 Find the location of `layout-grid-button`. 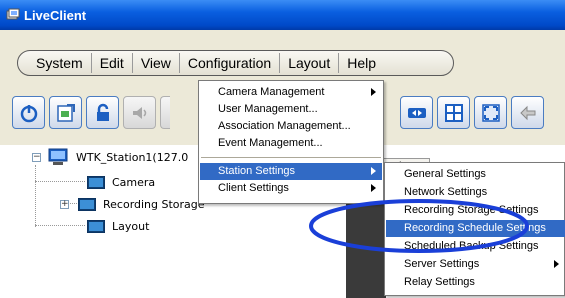

layout-grid-button is located at coordinates (453, 112).